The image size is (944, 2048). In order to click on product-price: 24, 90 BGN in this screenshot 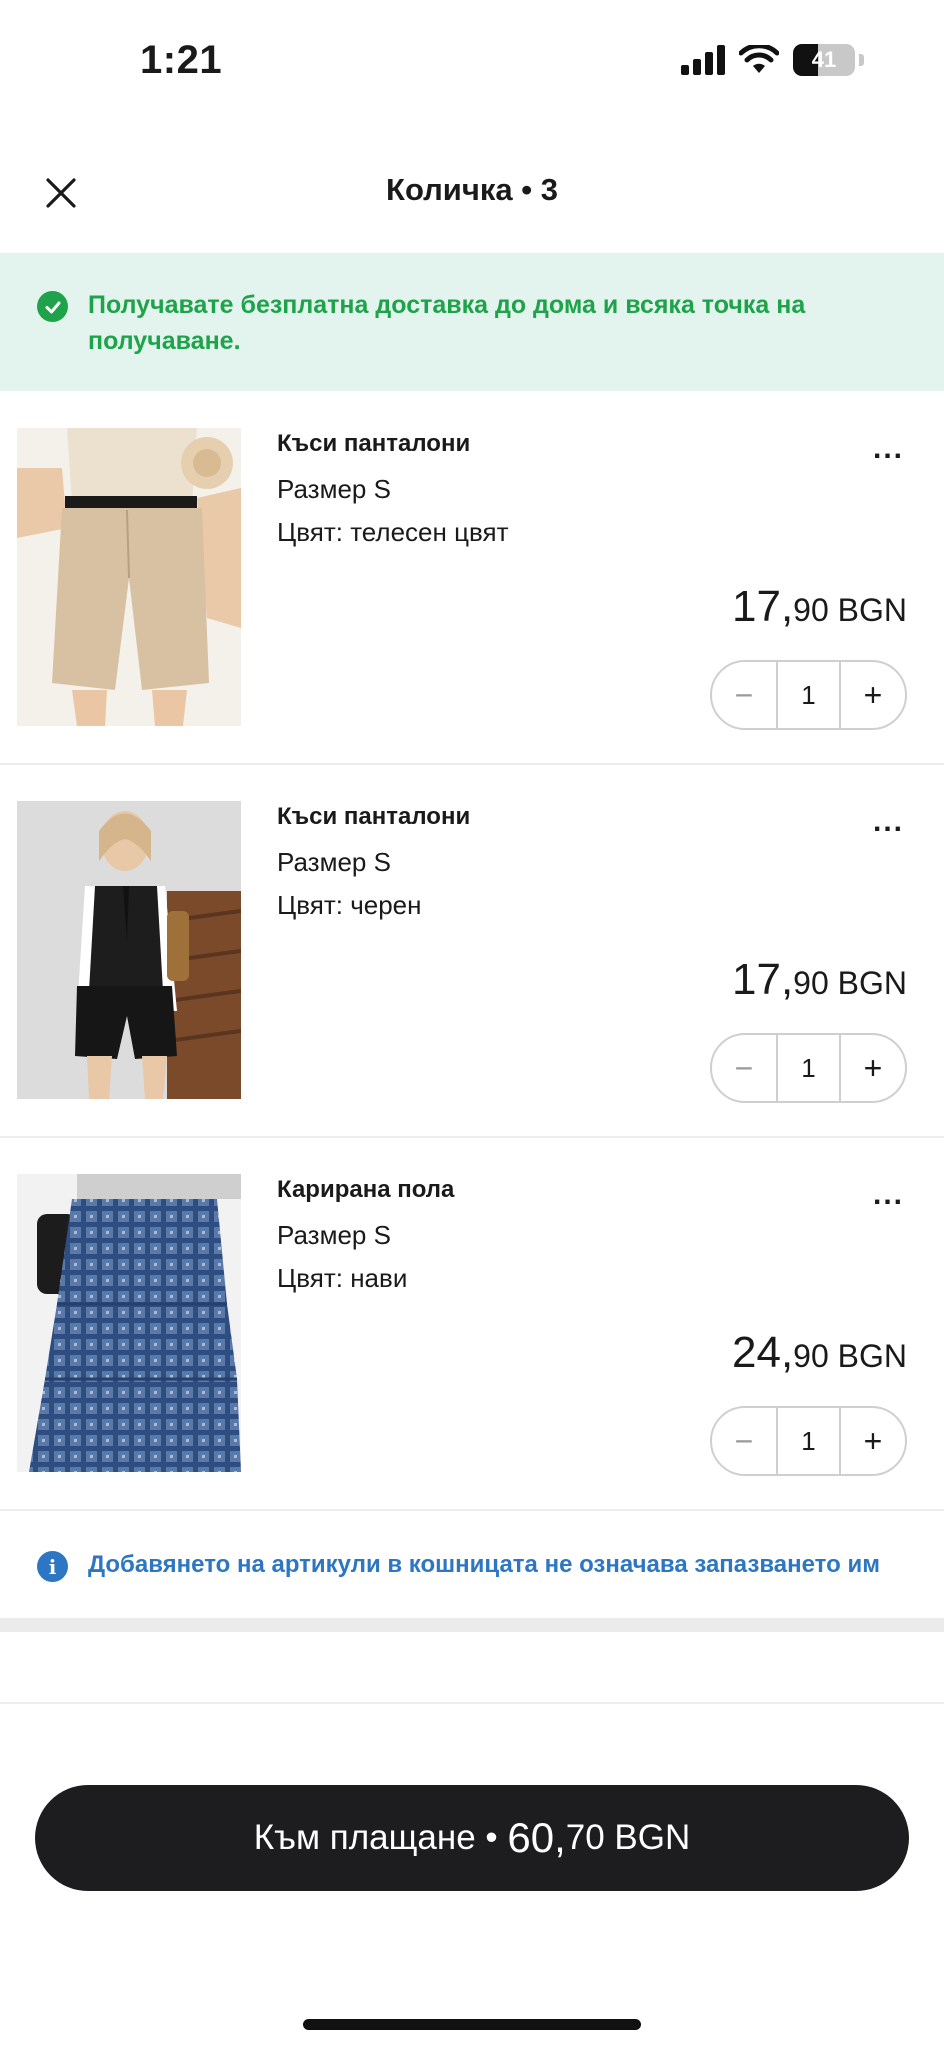, I will do `click(819, 1353)`.